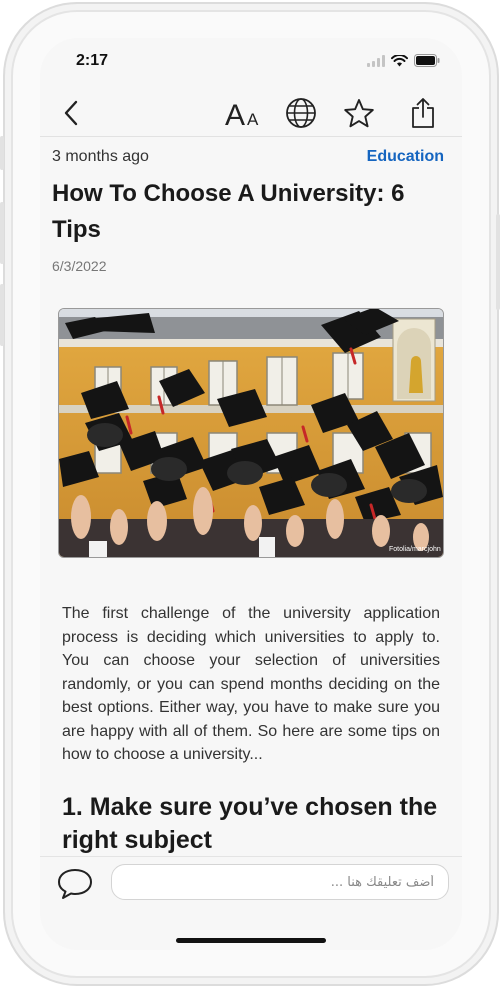  I want to click on article-toolbar: A A, so click(251, 113).